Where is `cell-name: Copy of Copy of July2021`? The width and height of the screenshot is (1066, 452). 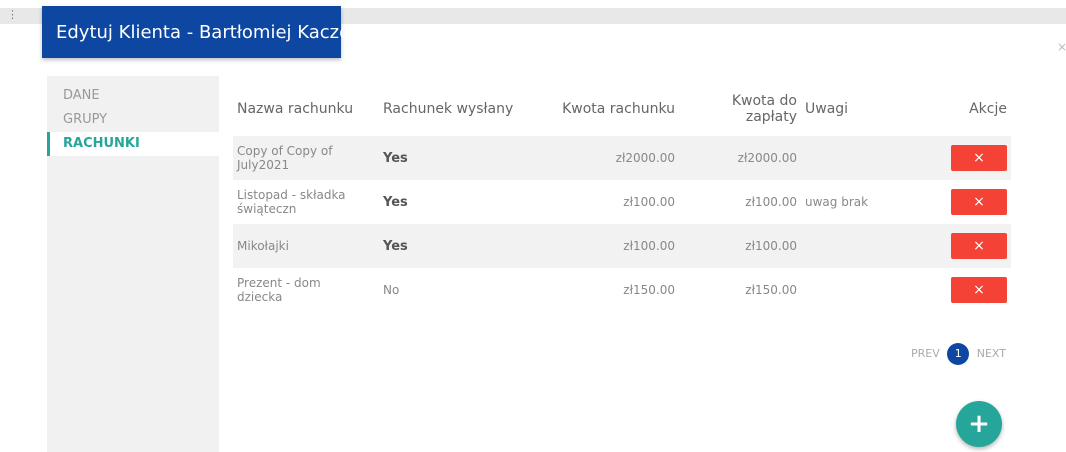
cell-name: Copy of Copy of July2021 is located at coordinates (306, 158).